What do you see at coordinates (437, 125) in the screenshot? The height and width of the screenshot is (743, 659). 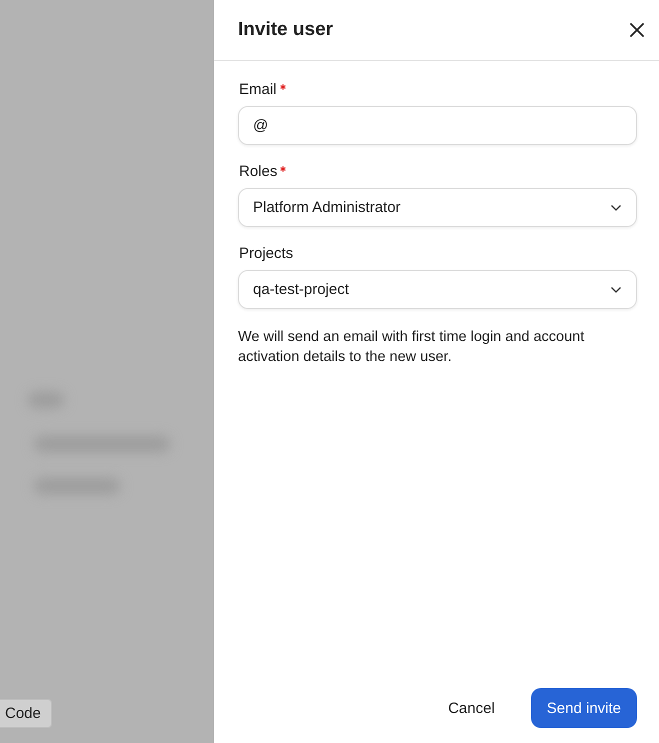 I see `email-field: @` at bounding box center [437, 125].